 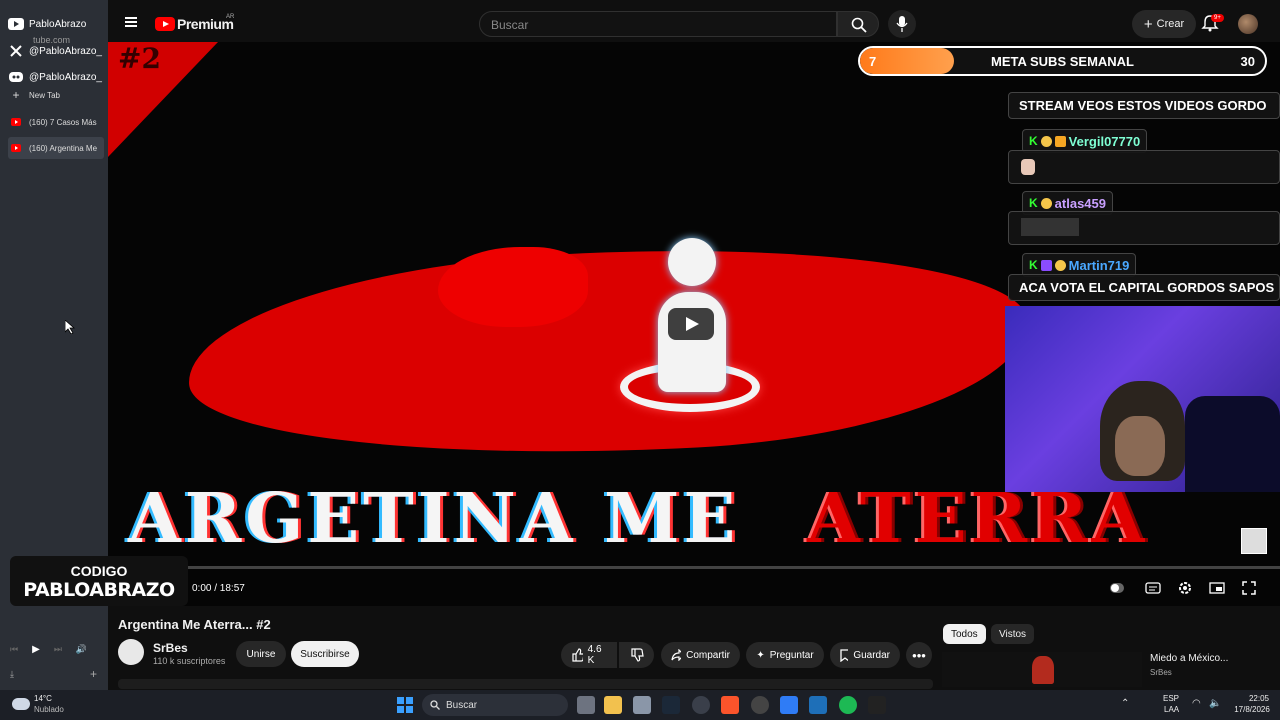 What do you see at coordinates (165, 24) in the screenshot?
I see `youtube-logo-icon` at bounding box center [165, 24].